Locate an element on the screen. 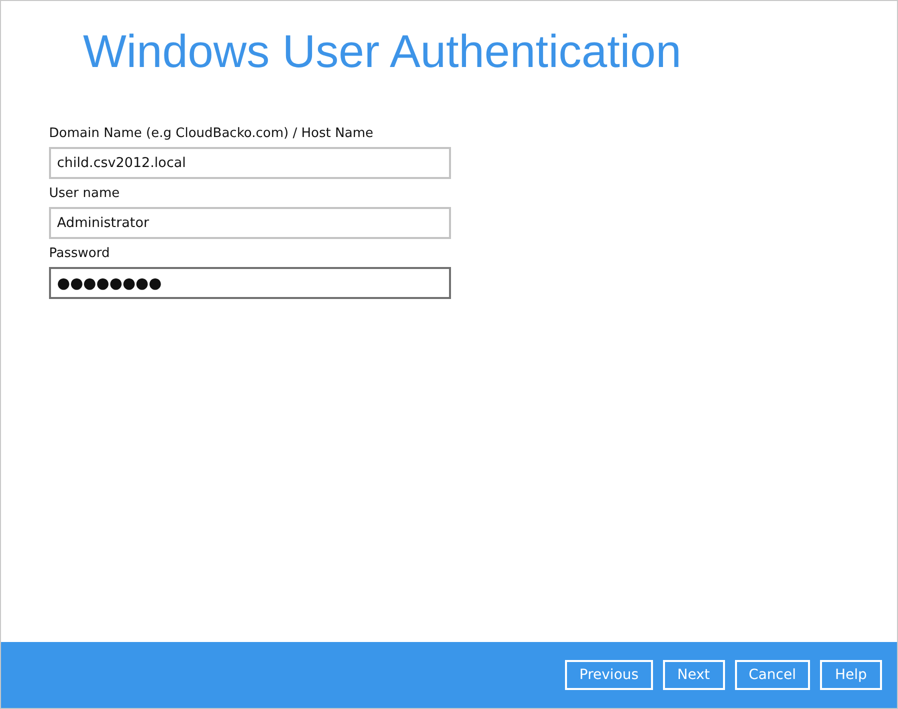 This screenshot has width=898, height=709. field-label: User name is located at coordinates (85, 193).